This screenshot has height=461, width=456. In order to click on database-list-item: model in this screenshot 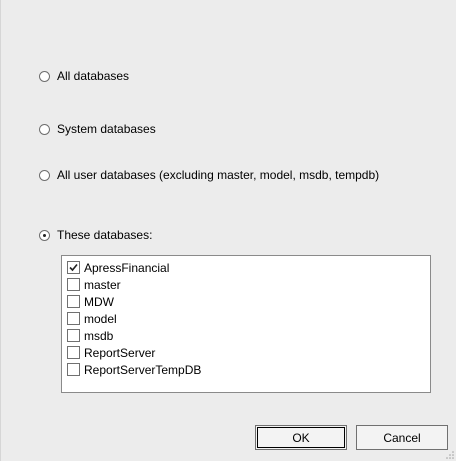, I will do `click(246, 318)`.